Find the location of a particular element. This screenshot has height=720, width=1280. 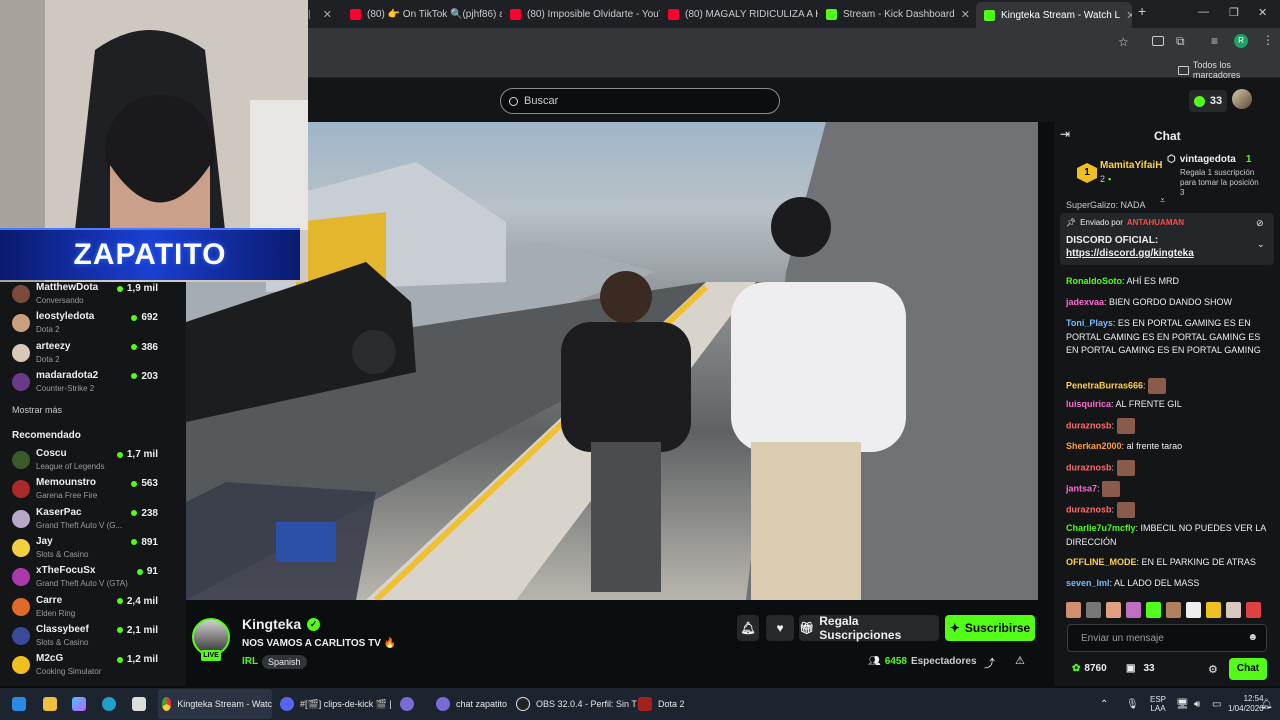

browser-tab: Stream - Kick Dashboard ✕ is located at coordinates (897, 14).